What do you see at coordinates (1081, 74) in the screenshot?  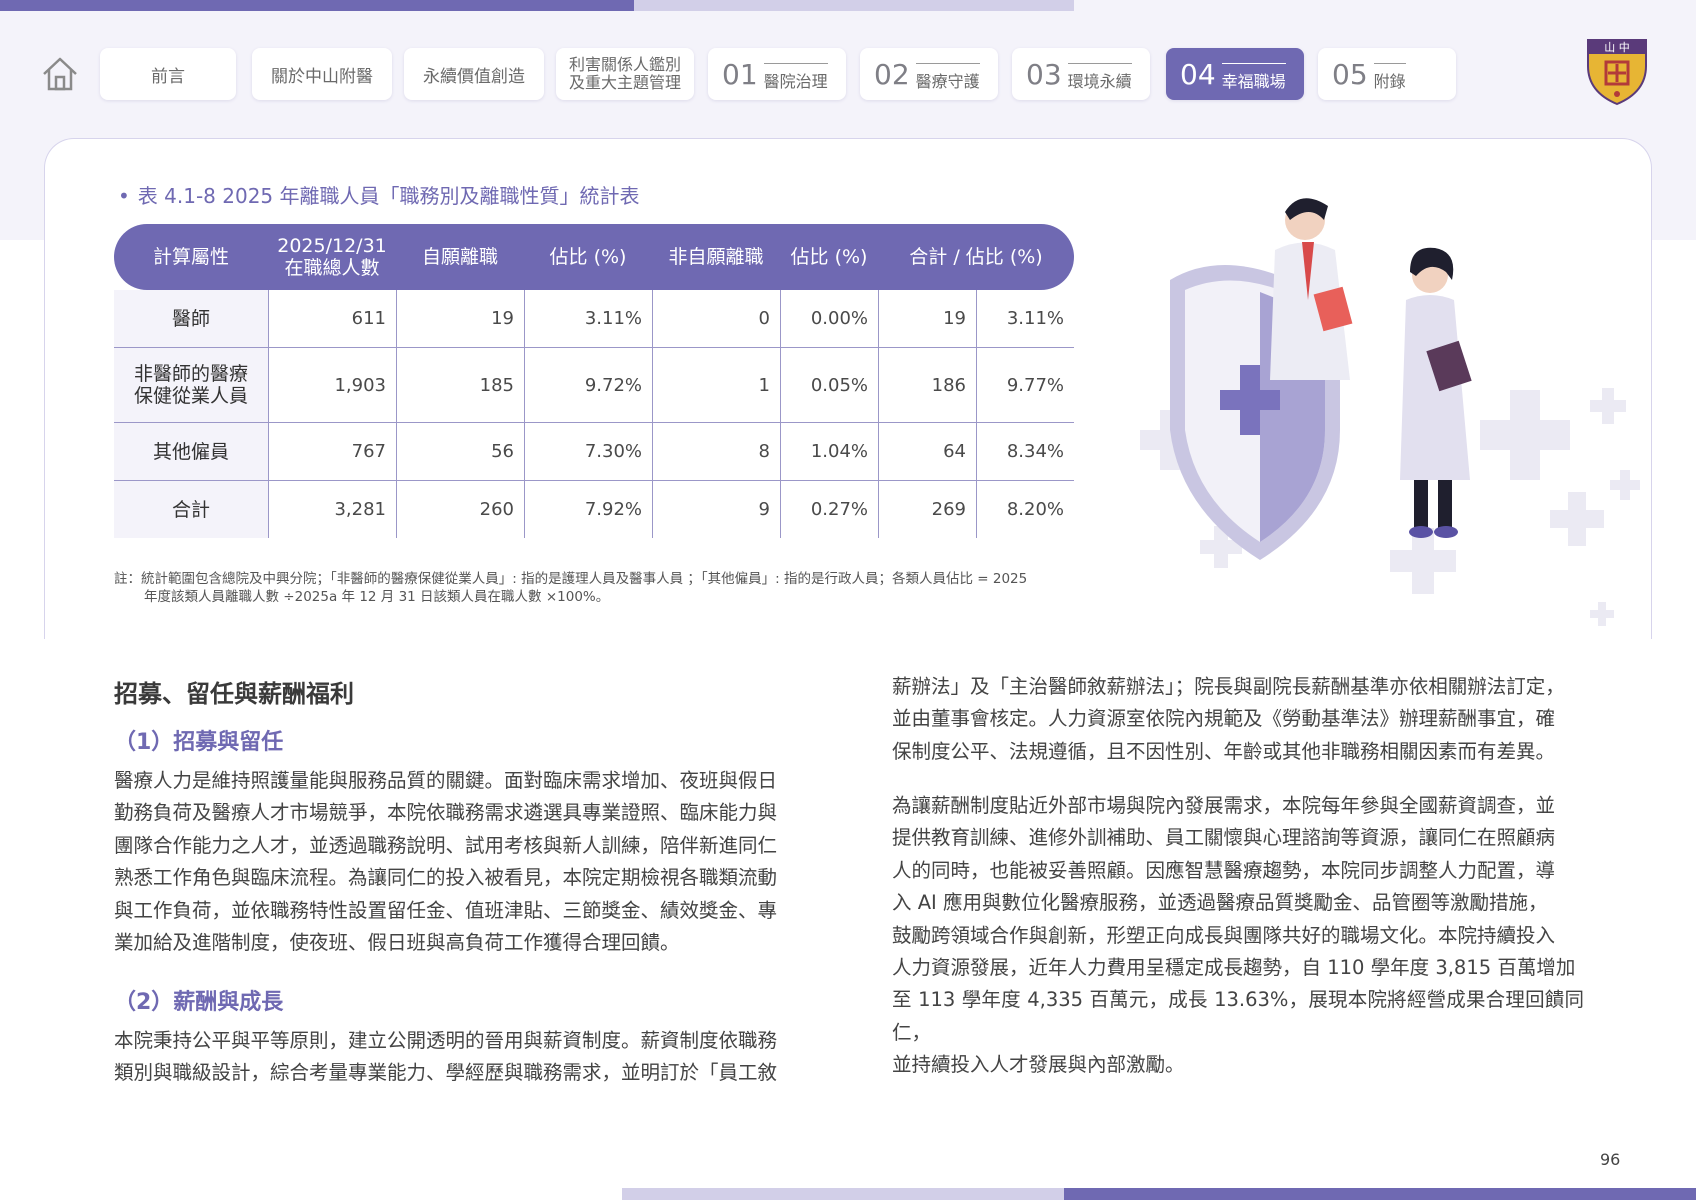 I see `tab-03-environment: 03 環境永續` at bounding box center [1081, 74].